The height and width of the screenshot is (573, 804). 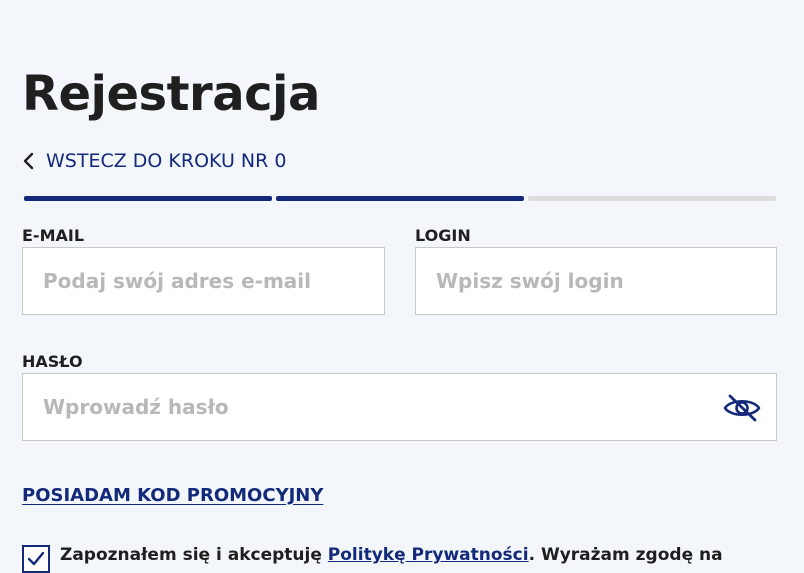 I want to click on back-link-label: WSTECZ DO KROKU NR 0, so click(x=166, y=161).